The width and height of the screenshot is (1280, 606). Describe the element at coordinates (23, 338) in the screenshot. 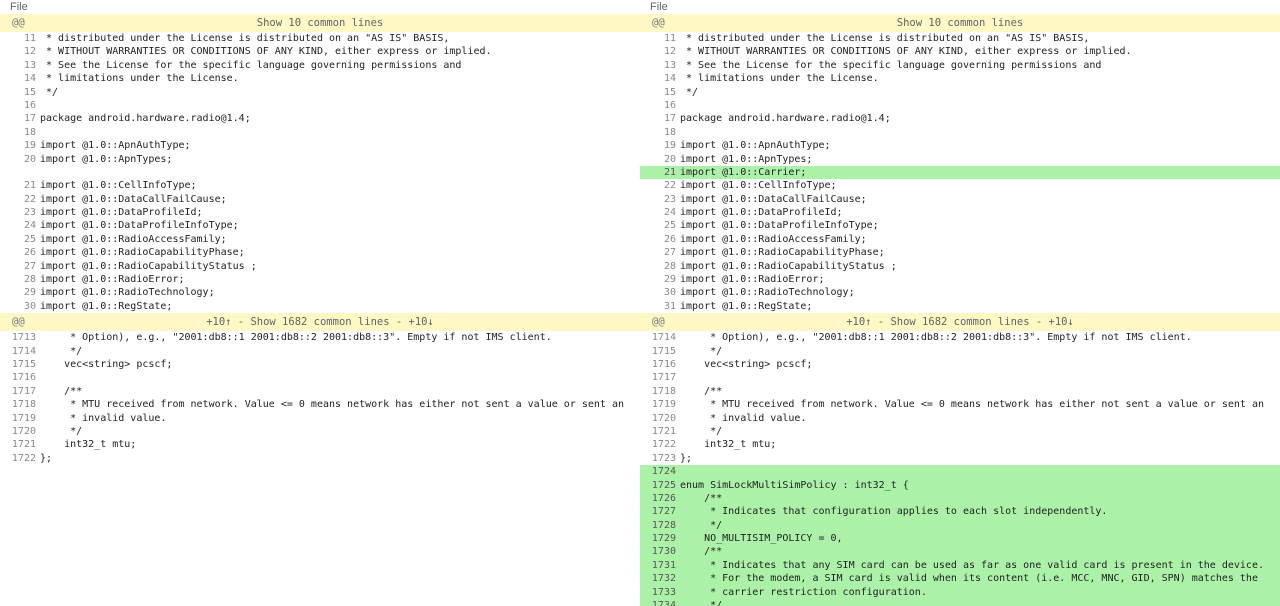

I see `line-number: 1713` at that location.